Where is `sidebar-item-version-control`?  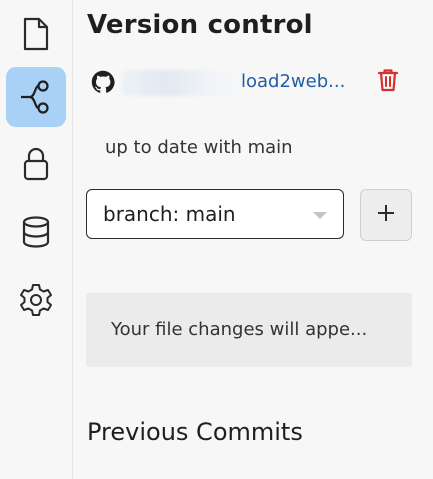 sidebar-item-version-control is located at coordinates (36, 97).